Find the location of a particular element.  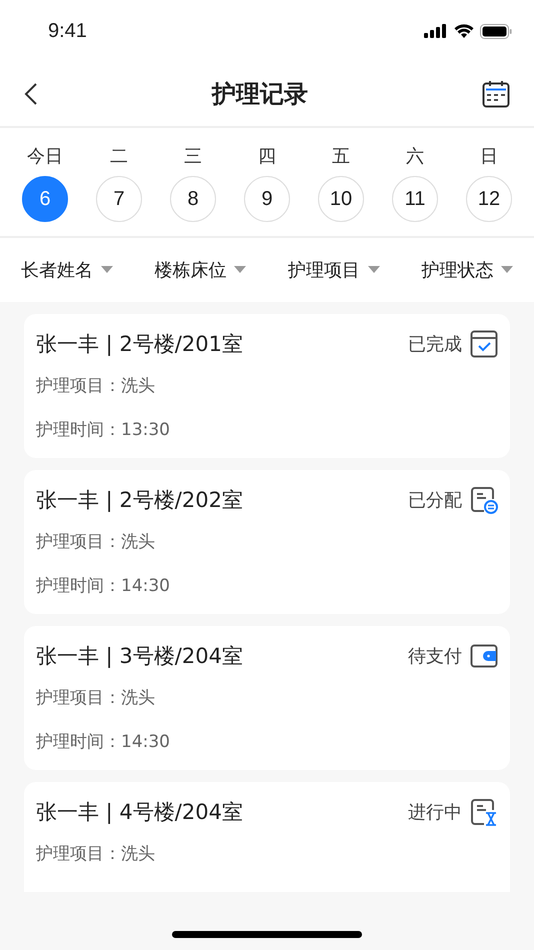

date-button: 7 is located at coordinates (119, 199).